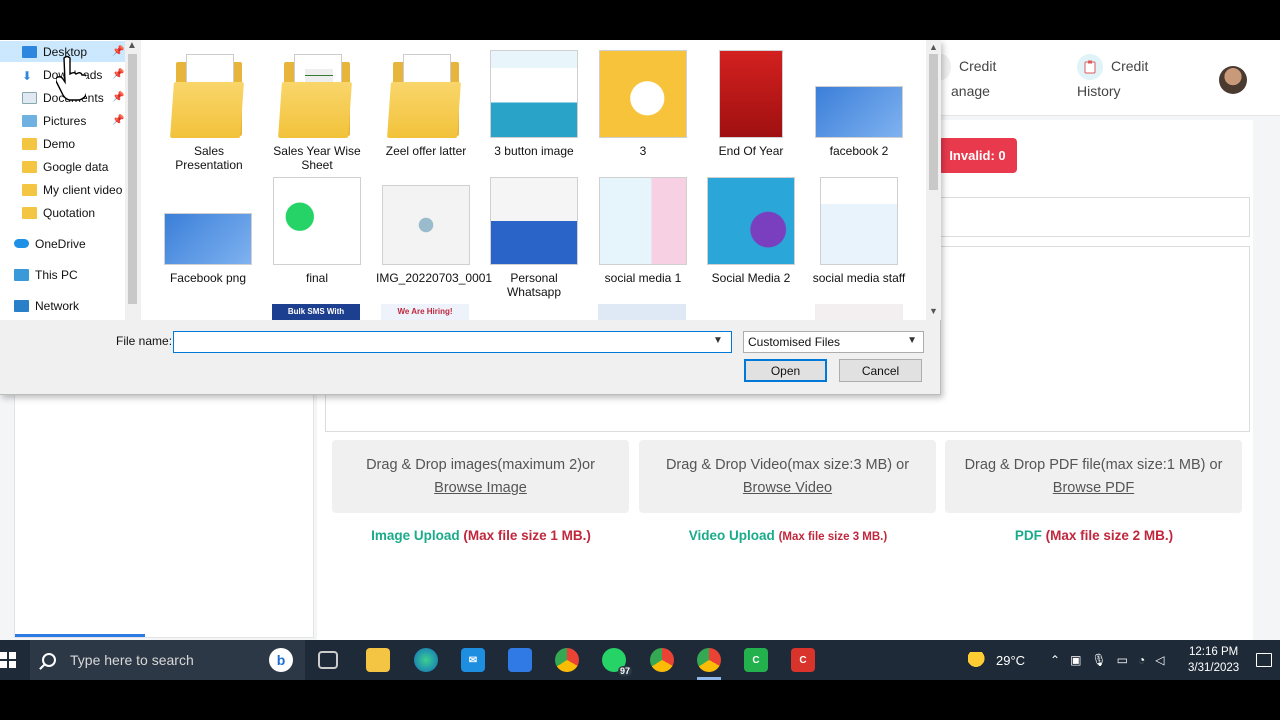  I want to click on file-item: final, so click(317, 231).